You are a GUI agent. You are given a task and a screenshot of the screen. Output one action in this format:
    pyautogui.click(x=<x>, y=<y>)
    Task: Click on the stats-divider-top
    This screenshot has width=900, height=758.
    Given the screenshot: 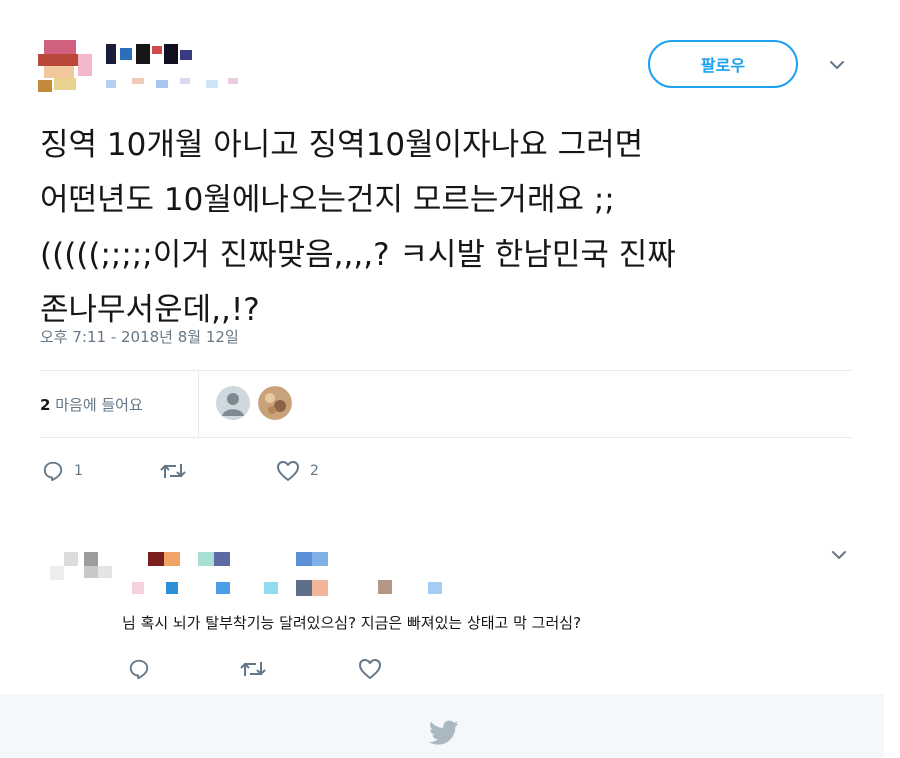 What is the action you would take?
    pyautogui.click(x=446, y=370)
    